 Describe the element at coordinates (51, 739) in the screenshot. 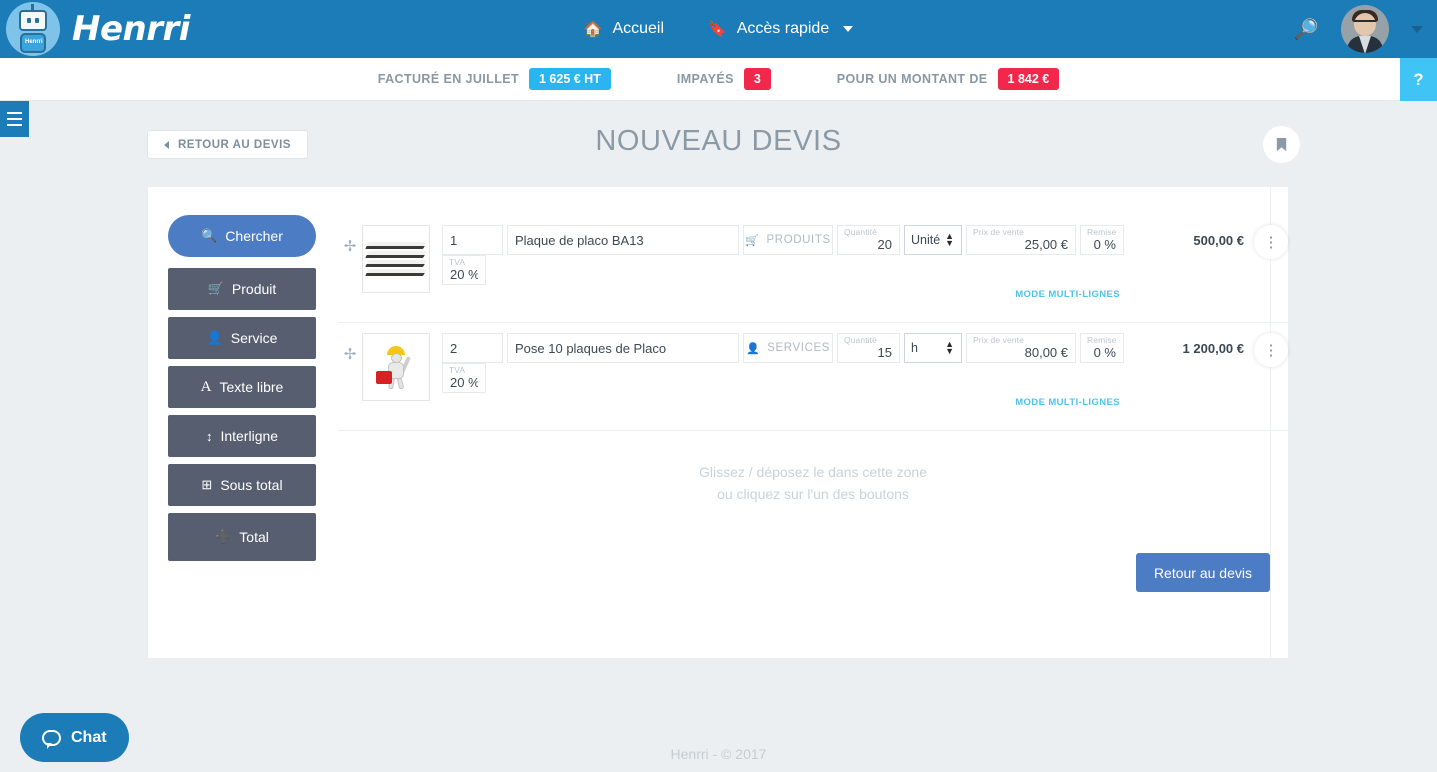

I see `chat-bubble-icon` at that location.